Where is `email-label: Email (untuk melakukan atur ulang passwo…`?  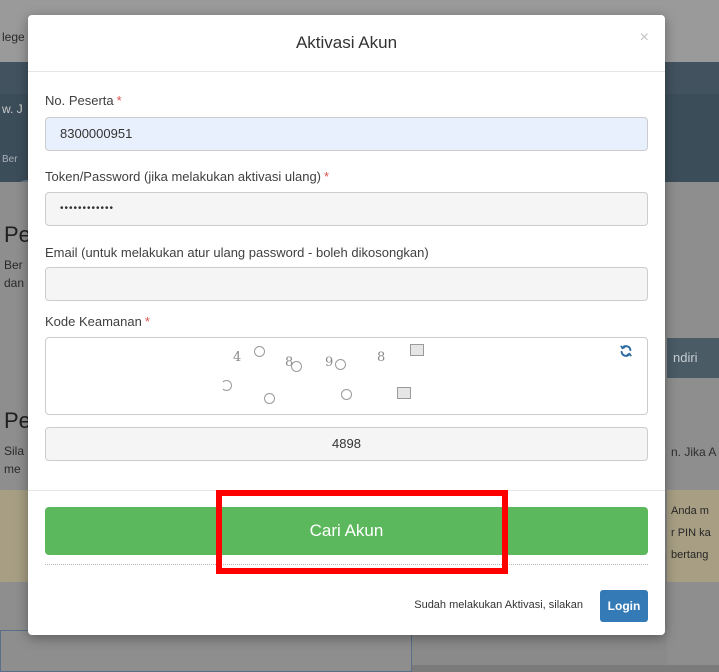
email-label: Email (untuk melakukan atur ulang passwo… is located at coordinates (237, 252).